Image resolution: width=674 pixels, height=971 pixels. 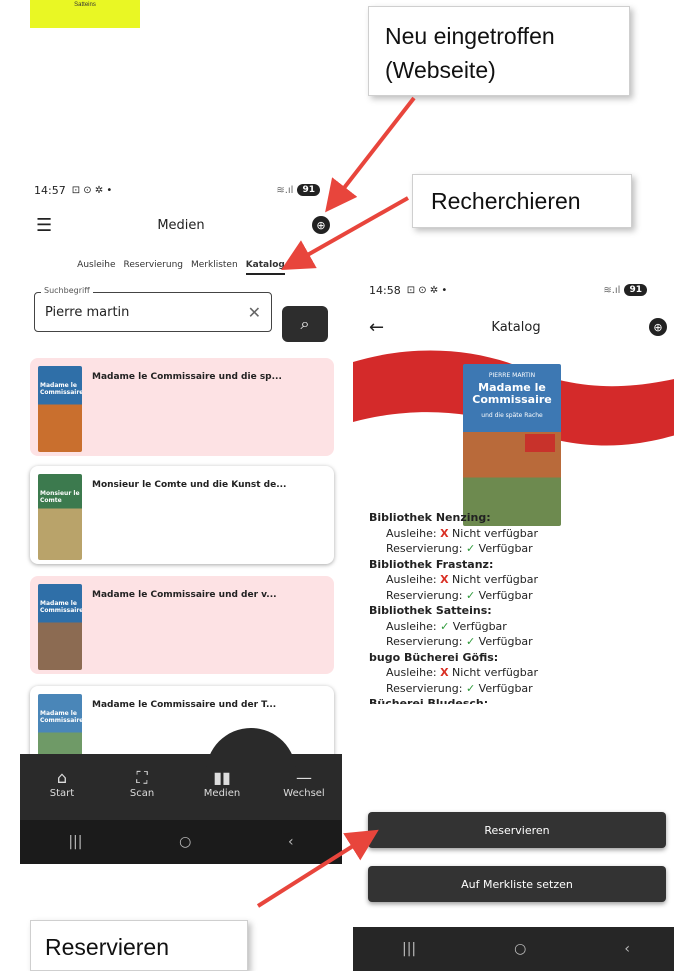 I want to click on book-cover-fragment: Satteins, so click(x=85, y=14).